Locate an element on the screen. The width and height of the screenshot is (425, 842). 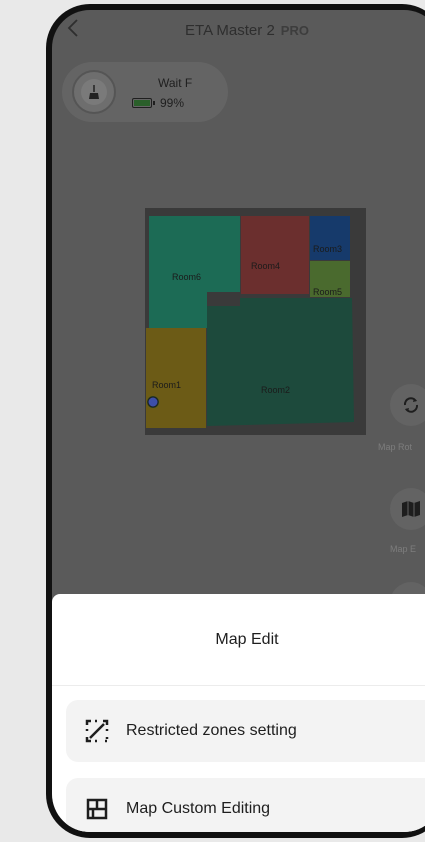
restricted-zones-label: Restricted zones setting is located at coordinates (211, 730).